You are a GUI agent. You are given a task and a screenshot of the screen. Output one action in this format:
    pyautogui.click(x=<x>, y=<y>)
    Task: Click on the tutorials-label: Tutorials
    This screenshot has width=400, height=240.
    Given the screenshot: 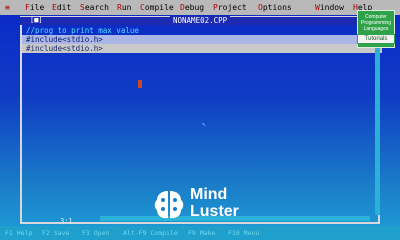 What is the action you would take?
    pyautogui.click(x=376, y=39)
    